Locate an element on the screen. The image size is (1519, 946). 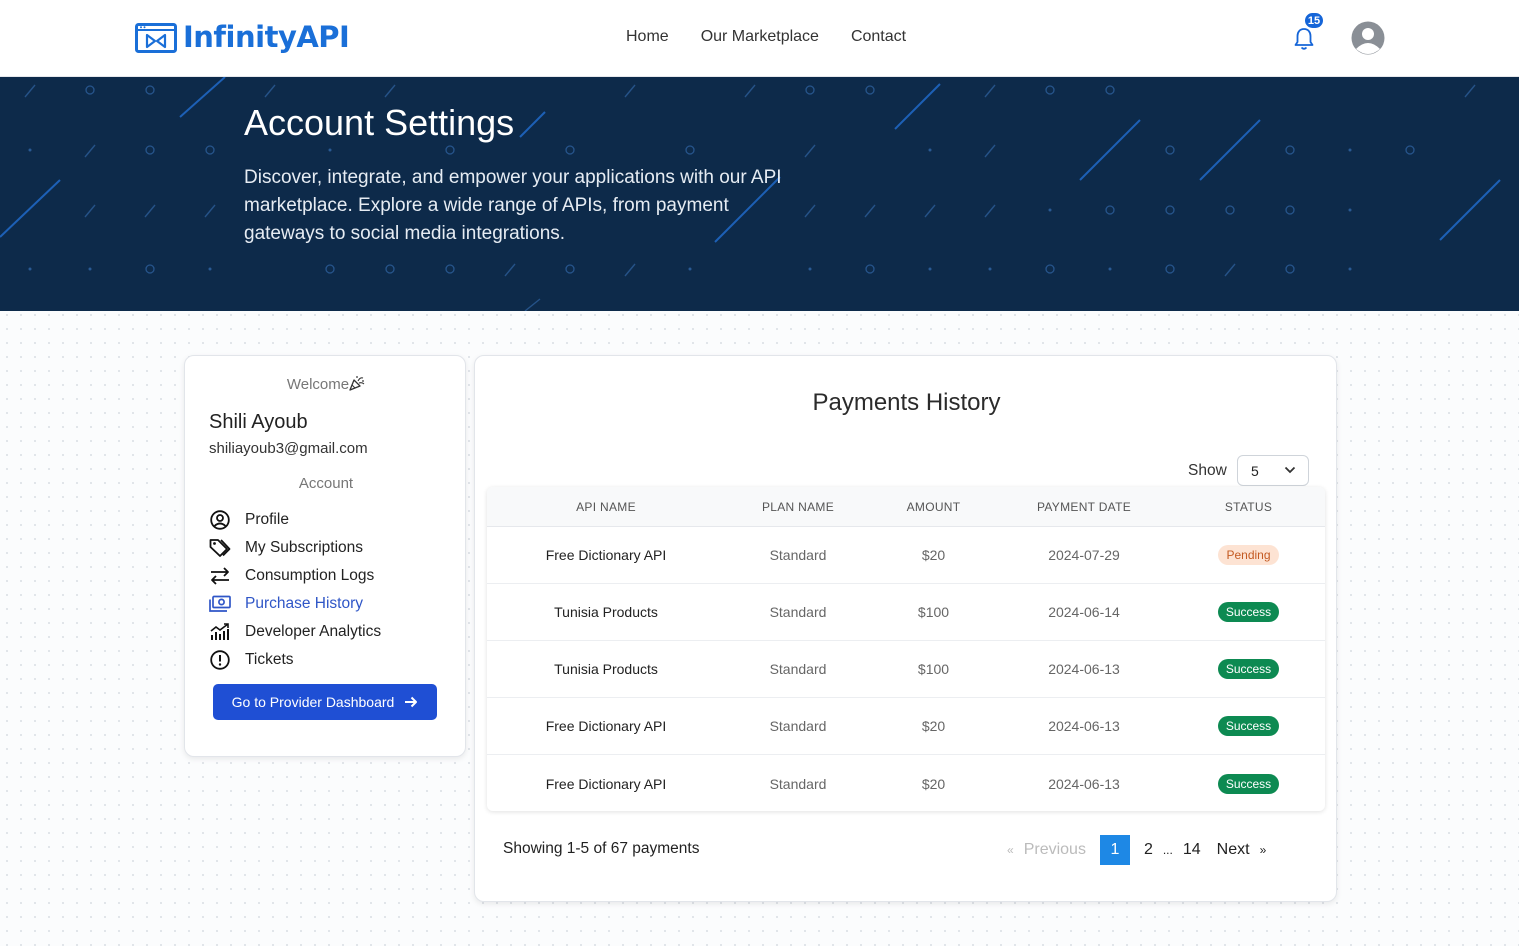
user-circle-icon is located at coordinates (220, 520).